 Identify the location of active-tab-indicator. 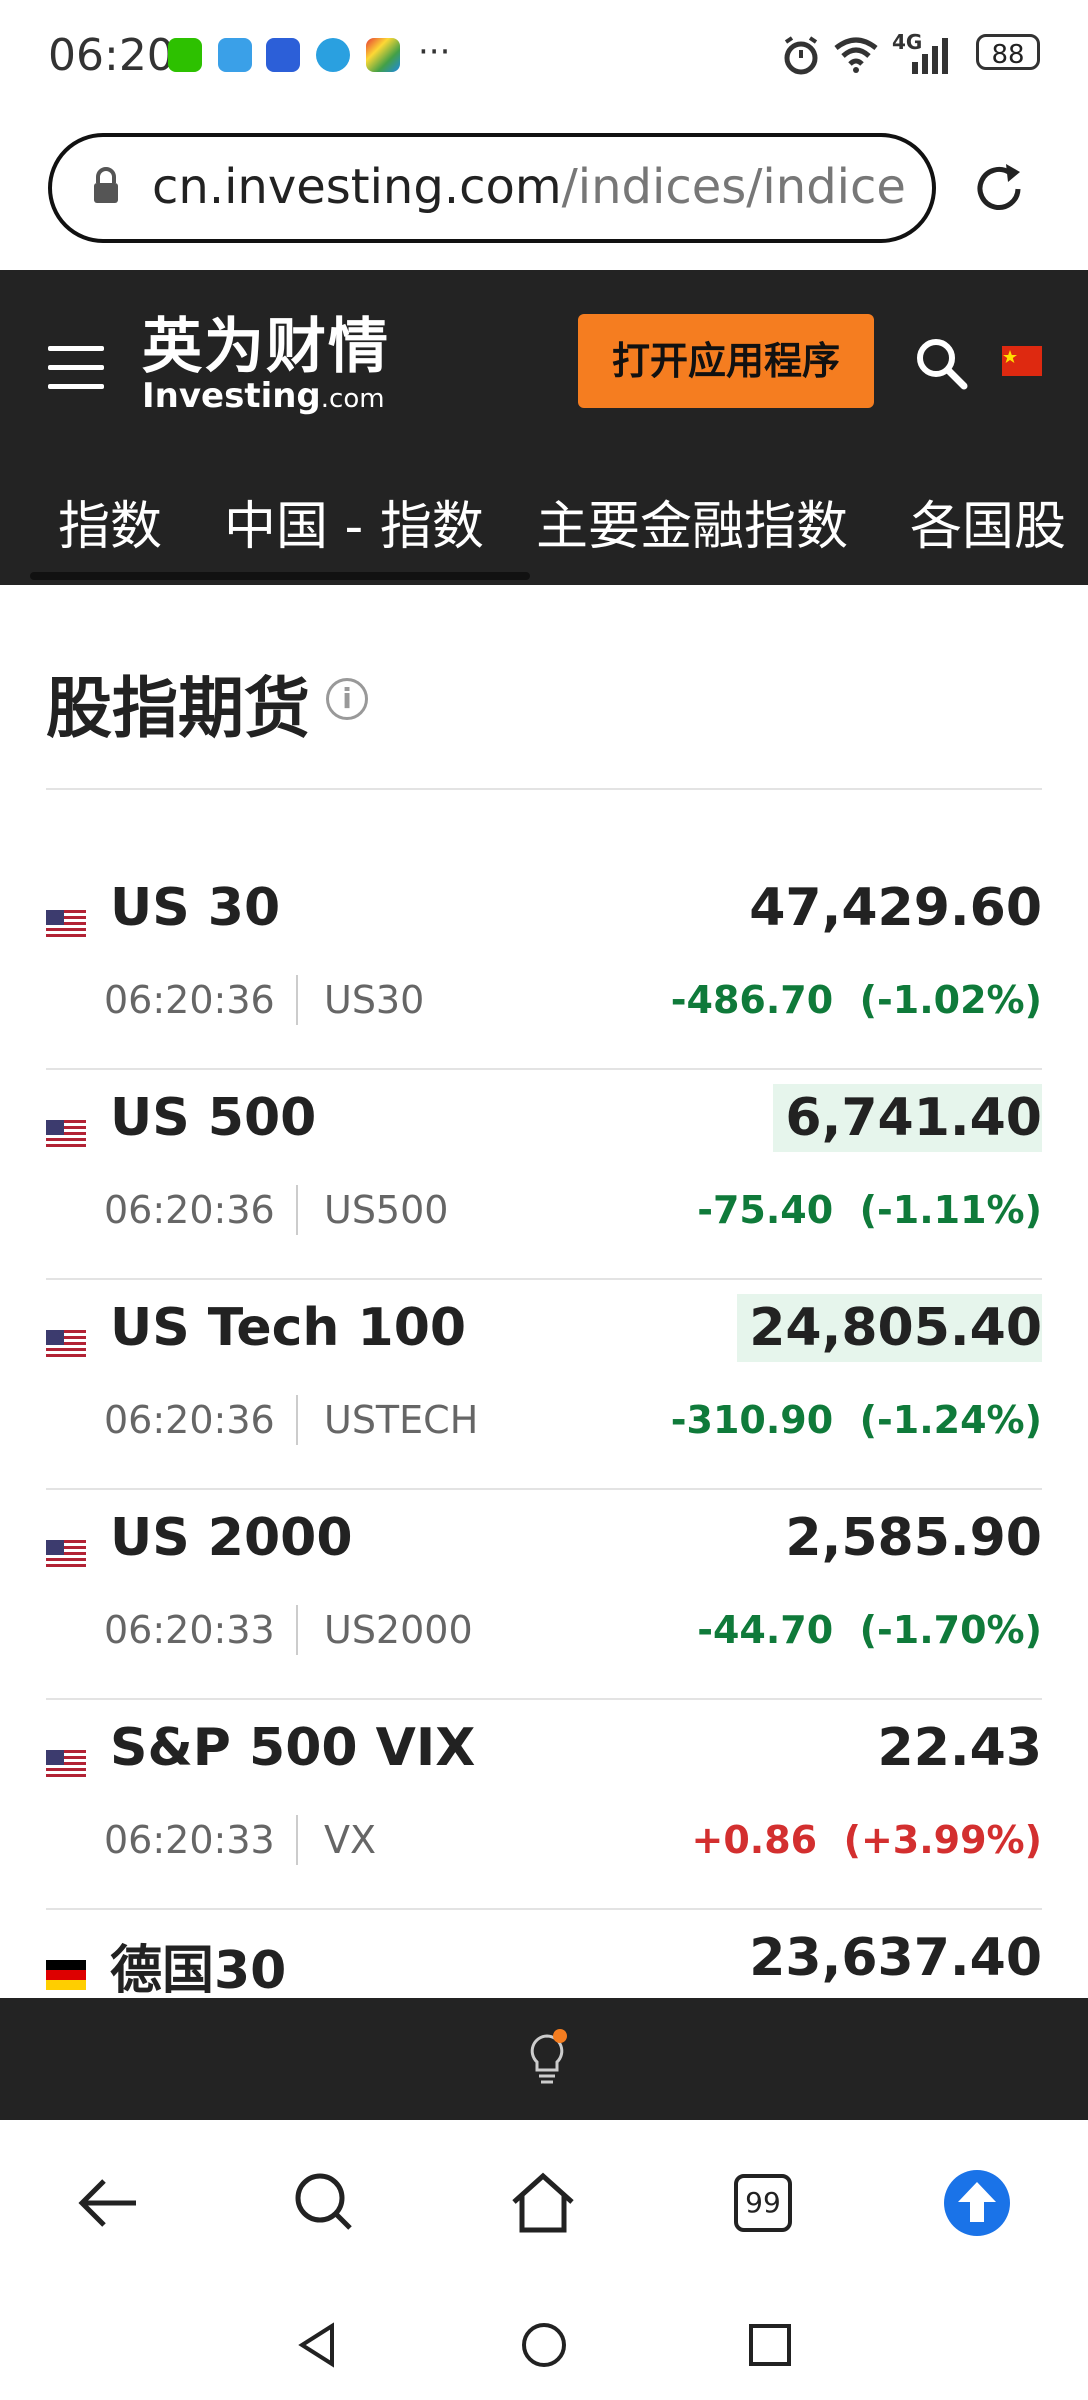
(280, 576).